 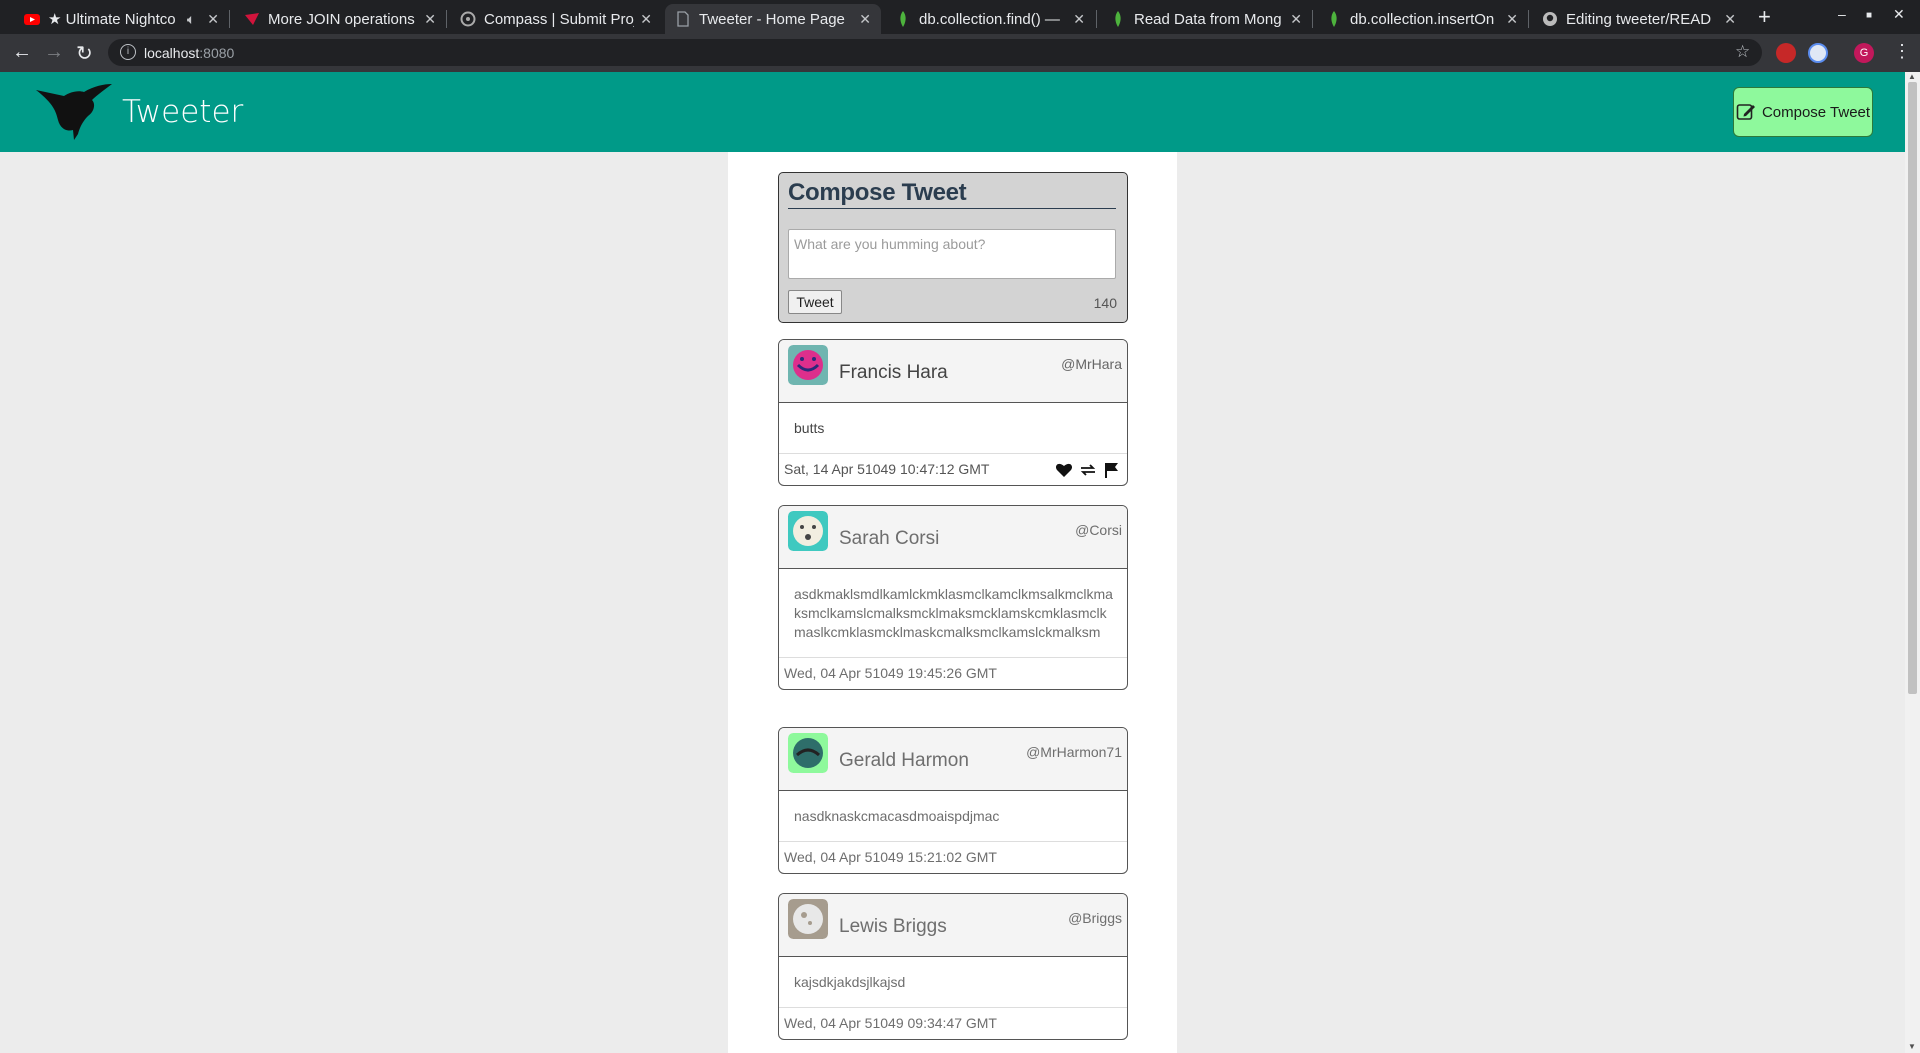 What do you see at coordinates (1742, 52) in the screenshot?
I see `bookmark-star-icon: ☆` at bounding box center [1742, 52].